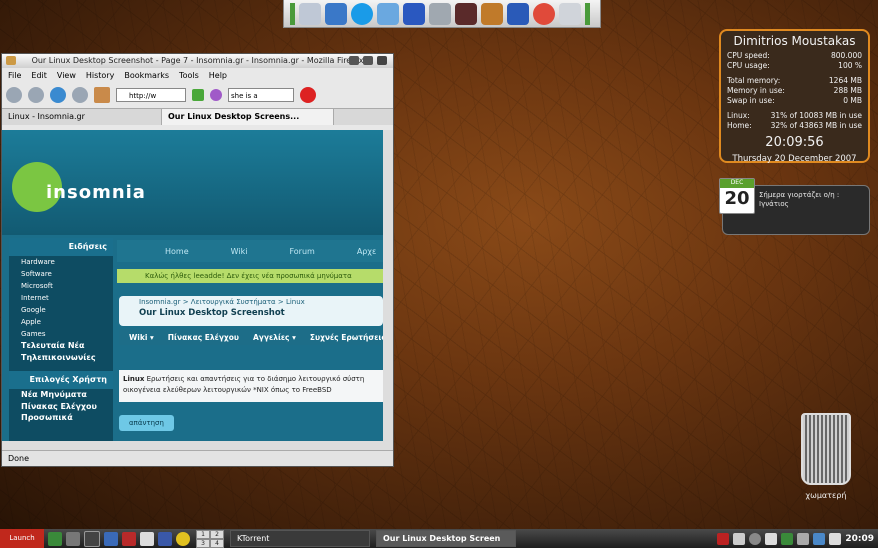  I want to click on window-menu-icon, so click(11, 60).